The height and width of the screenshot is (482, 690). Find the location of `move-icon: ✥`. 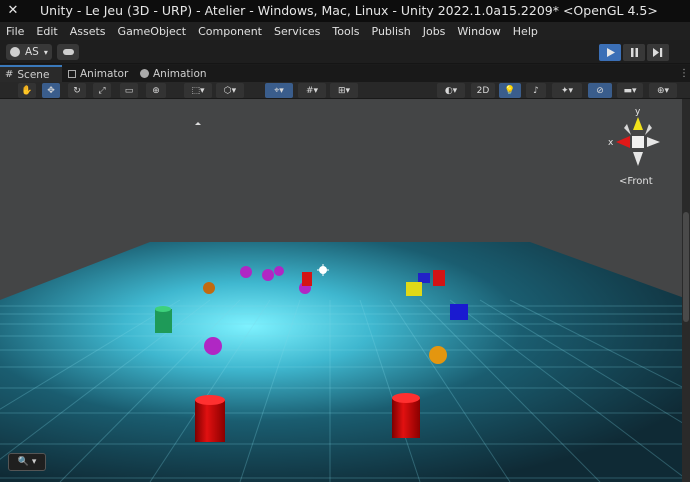

move-icon: ✥ is located at coordinates (51, 90).